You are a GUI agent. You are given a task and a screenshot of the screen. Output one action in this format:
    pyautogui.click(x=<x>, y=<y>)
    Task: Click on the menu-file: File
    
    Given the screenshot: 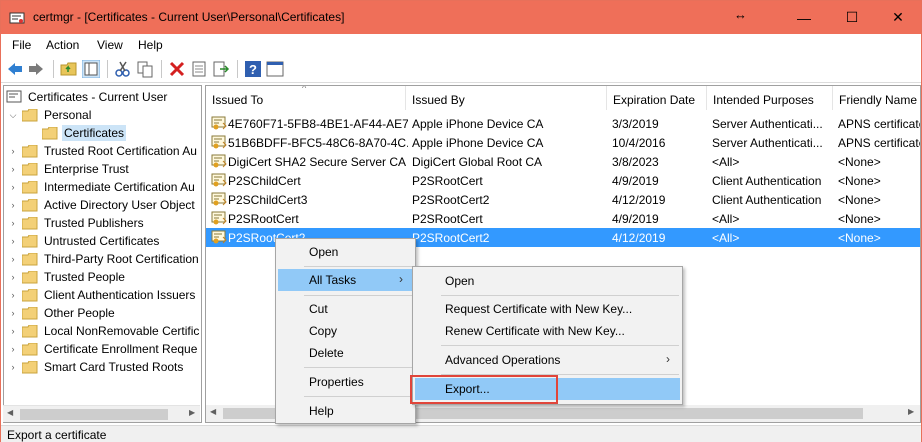 What is the action you would take?
    pyautogui.click(x=21, y=45)
    